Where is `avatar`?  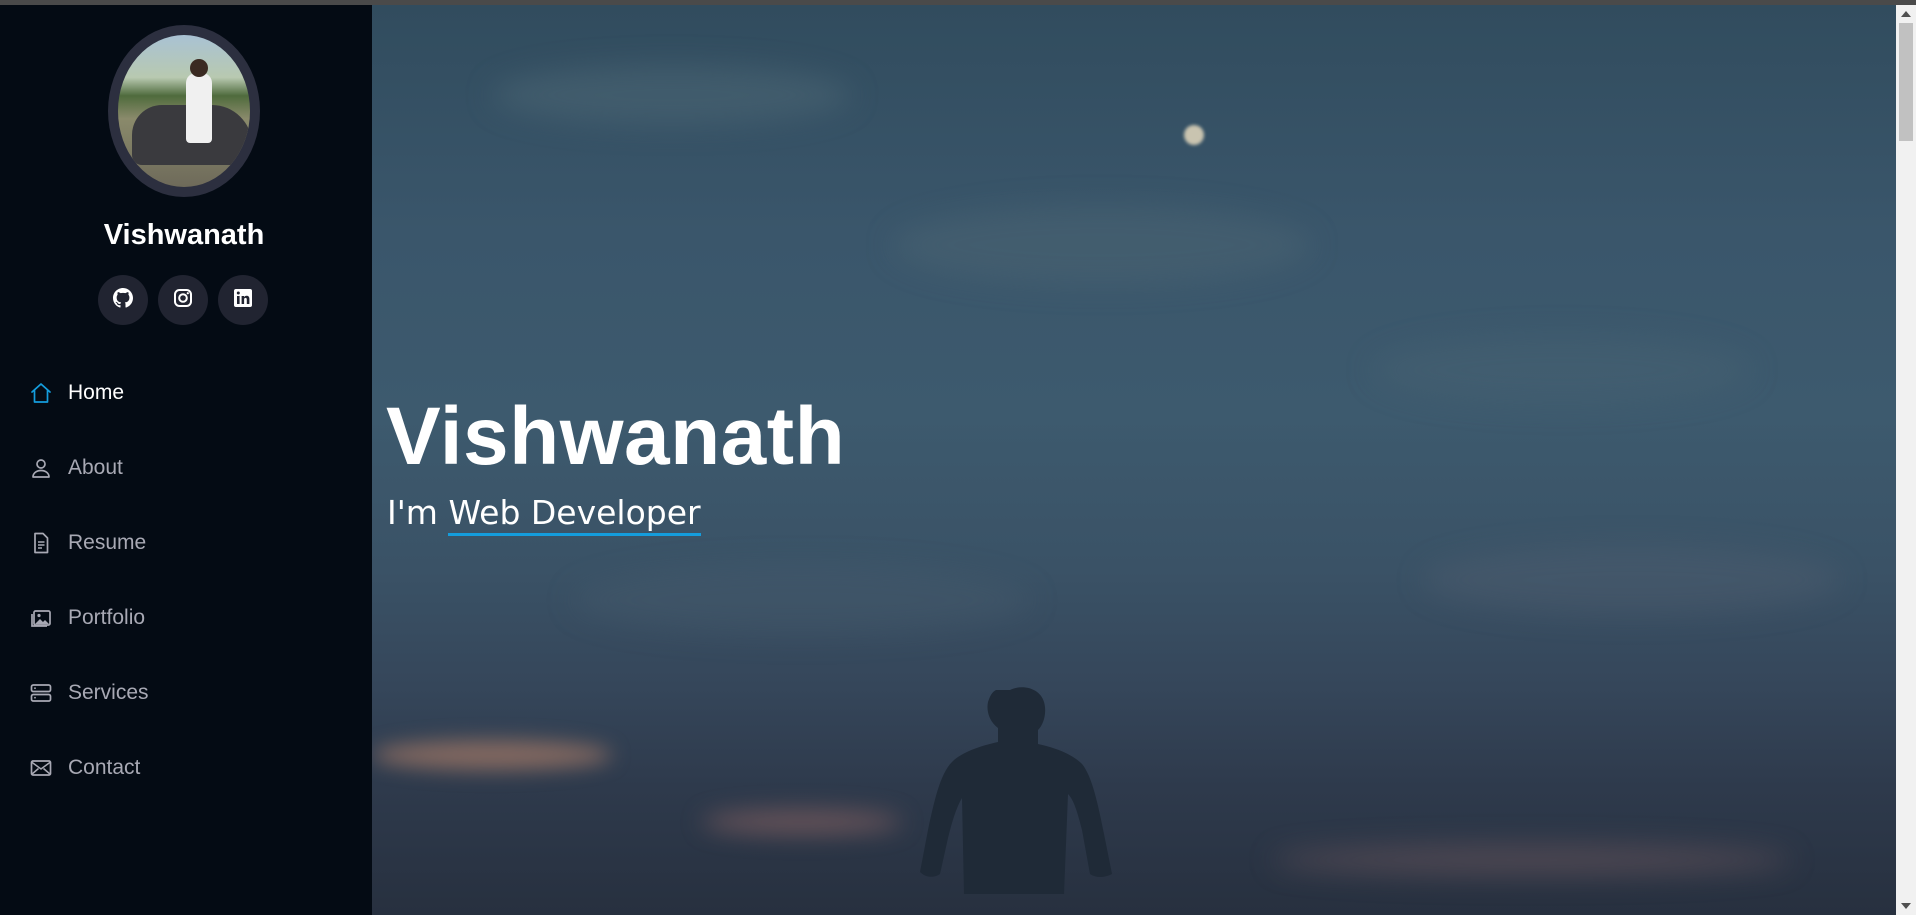 avatar is located at coordinates (184, 111).